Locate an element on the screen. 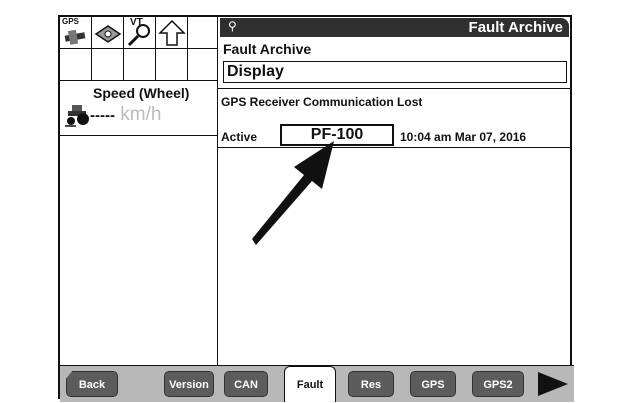  magnifier-icon: ⚲ is located at coordinates (232, 26).